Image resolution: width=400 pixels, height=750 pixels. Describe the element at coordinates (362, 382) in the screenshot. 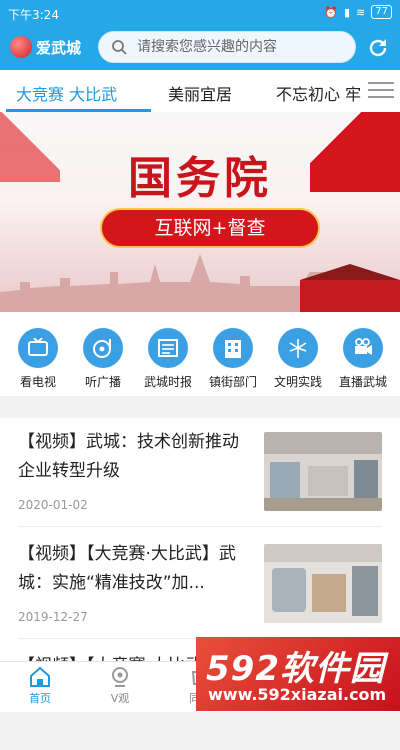

I see `quick-link-label: 直播武城` at that location.